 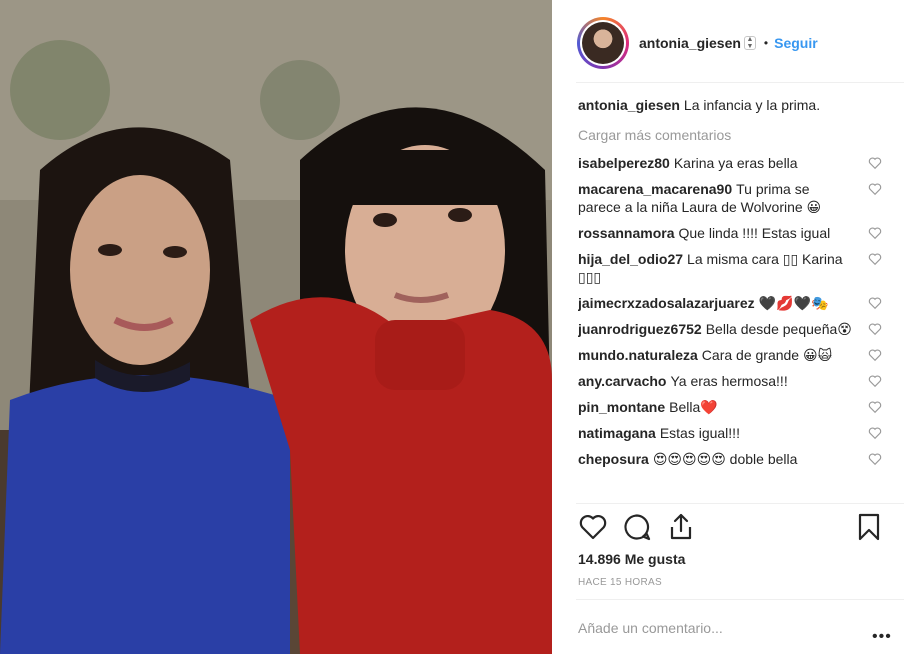 I want to click on comment-item: mundo.naturaleza Cara de grande 😀🙀, so click(x=730, y=355).